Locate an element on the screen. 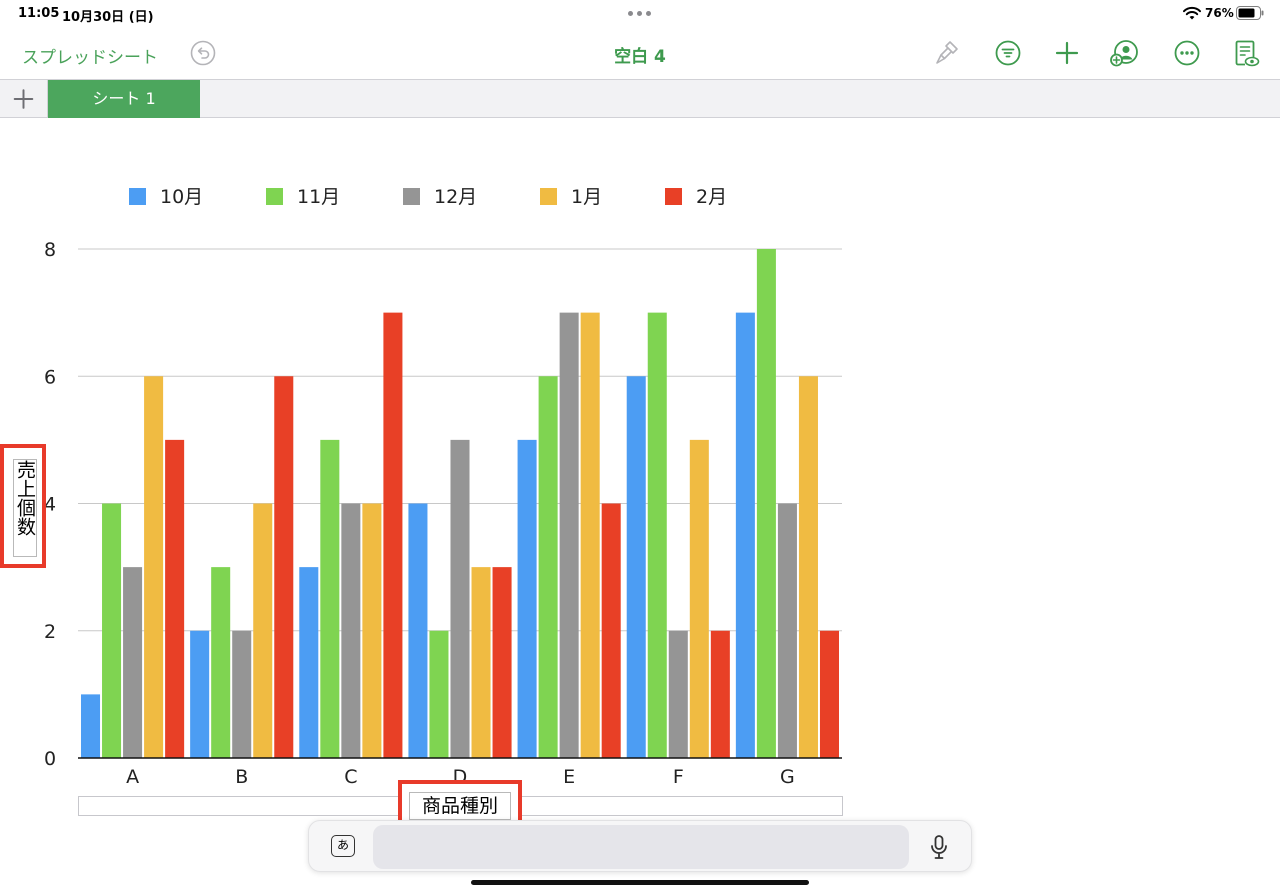  y-axis-title: 売上個数 is located at coordinates (25, 508).